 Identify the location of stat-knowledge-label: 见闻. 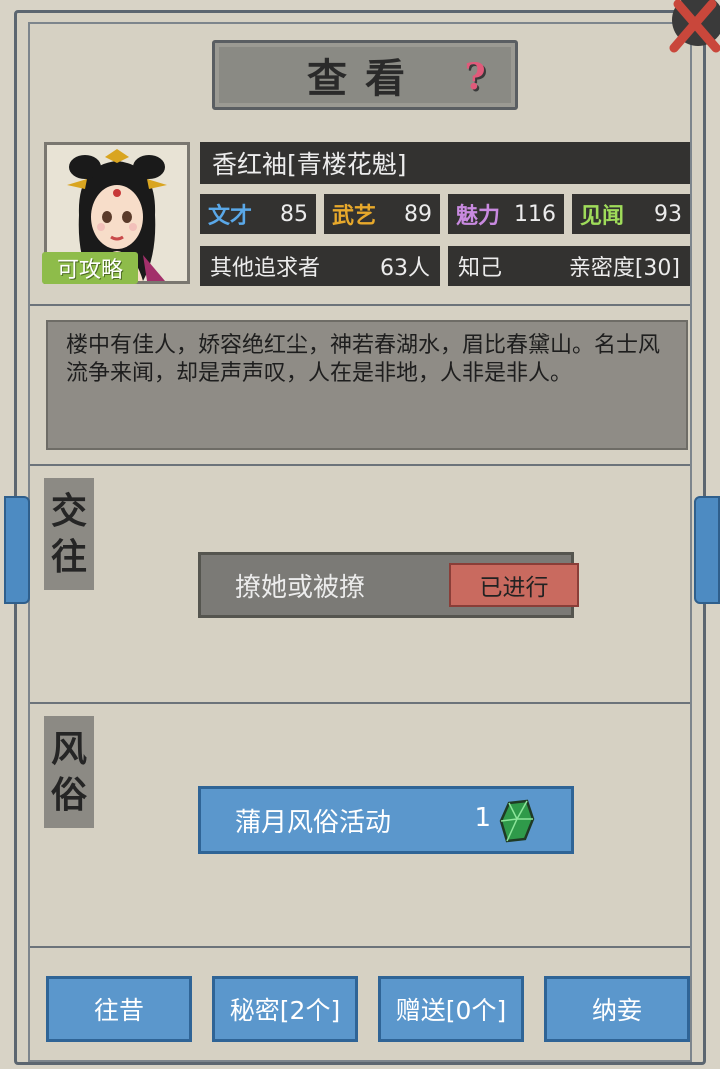
(602, 216).